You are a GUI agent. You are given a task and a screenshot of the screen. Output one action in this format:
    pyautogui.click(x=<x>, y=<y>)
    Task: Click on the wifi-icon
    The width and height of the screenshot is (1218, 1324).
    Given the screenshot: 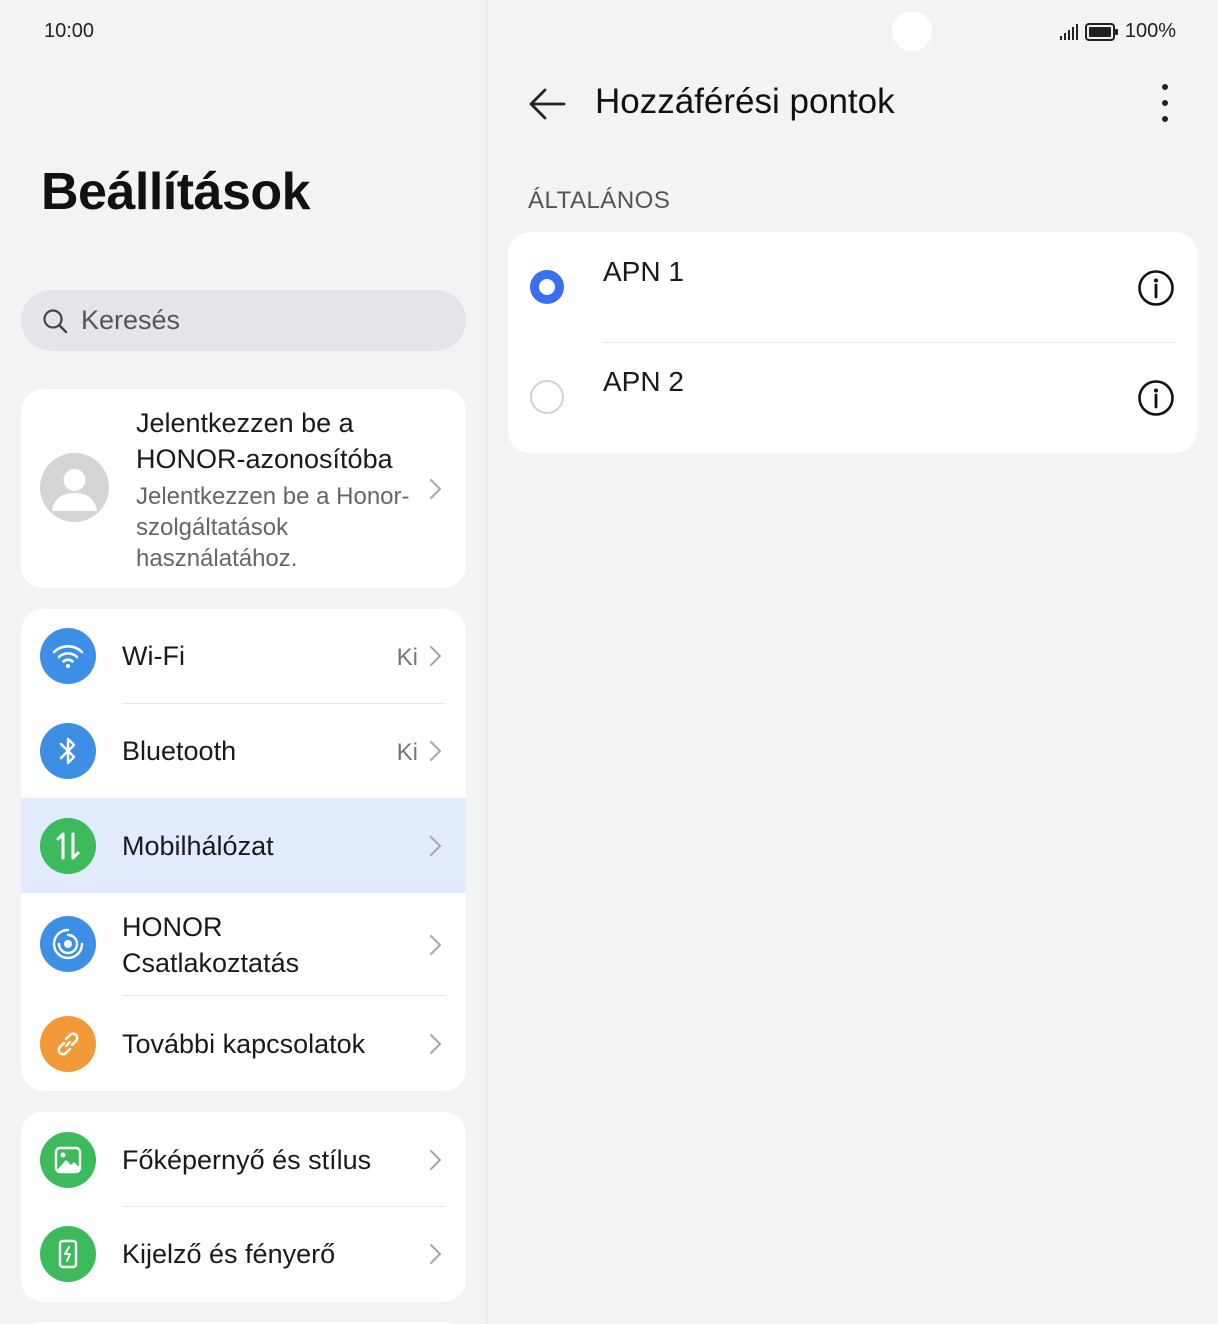 What is the action you would take?
    pyautogui.click(x=68, y=656)
    